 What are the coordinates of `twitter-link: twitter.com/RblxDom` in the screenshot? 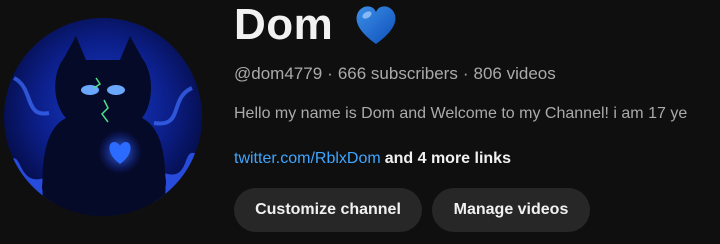 It's located at (307, 158).